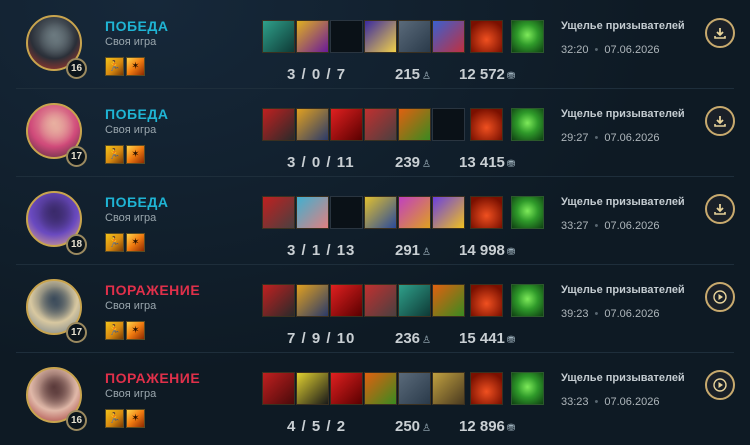 The width and height of the screenshot is (750, 445). What do you see at coordinates (487, 162) in the screenshot?
I see `gold-earned: 13 415 ⛃` at bounding box center [487, 162].